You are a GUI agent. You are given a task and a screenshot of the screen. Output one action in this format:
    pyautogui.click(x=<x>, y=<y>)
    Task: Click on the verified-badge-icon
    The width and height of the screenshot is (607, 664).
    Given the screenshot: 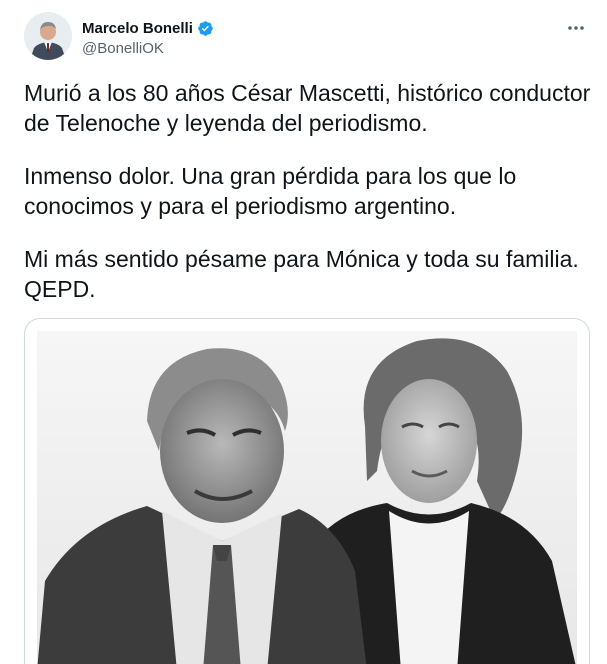 What is the action you would take?
    pyautogui.click(x=205, y=28)
    